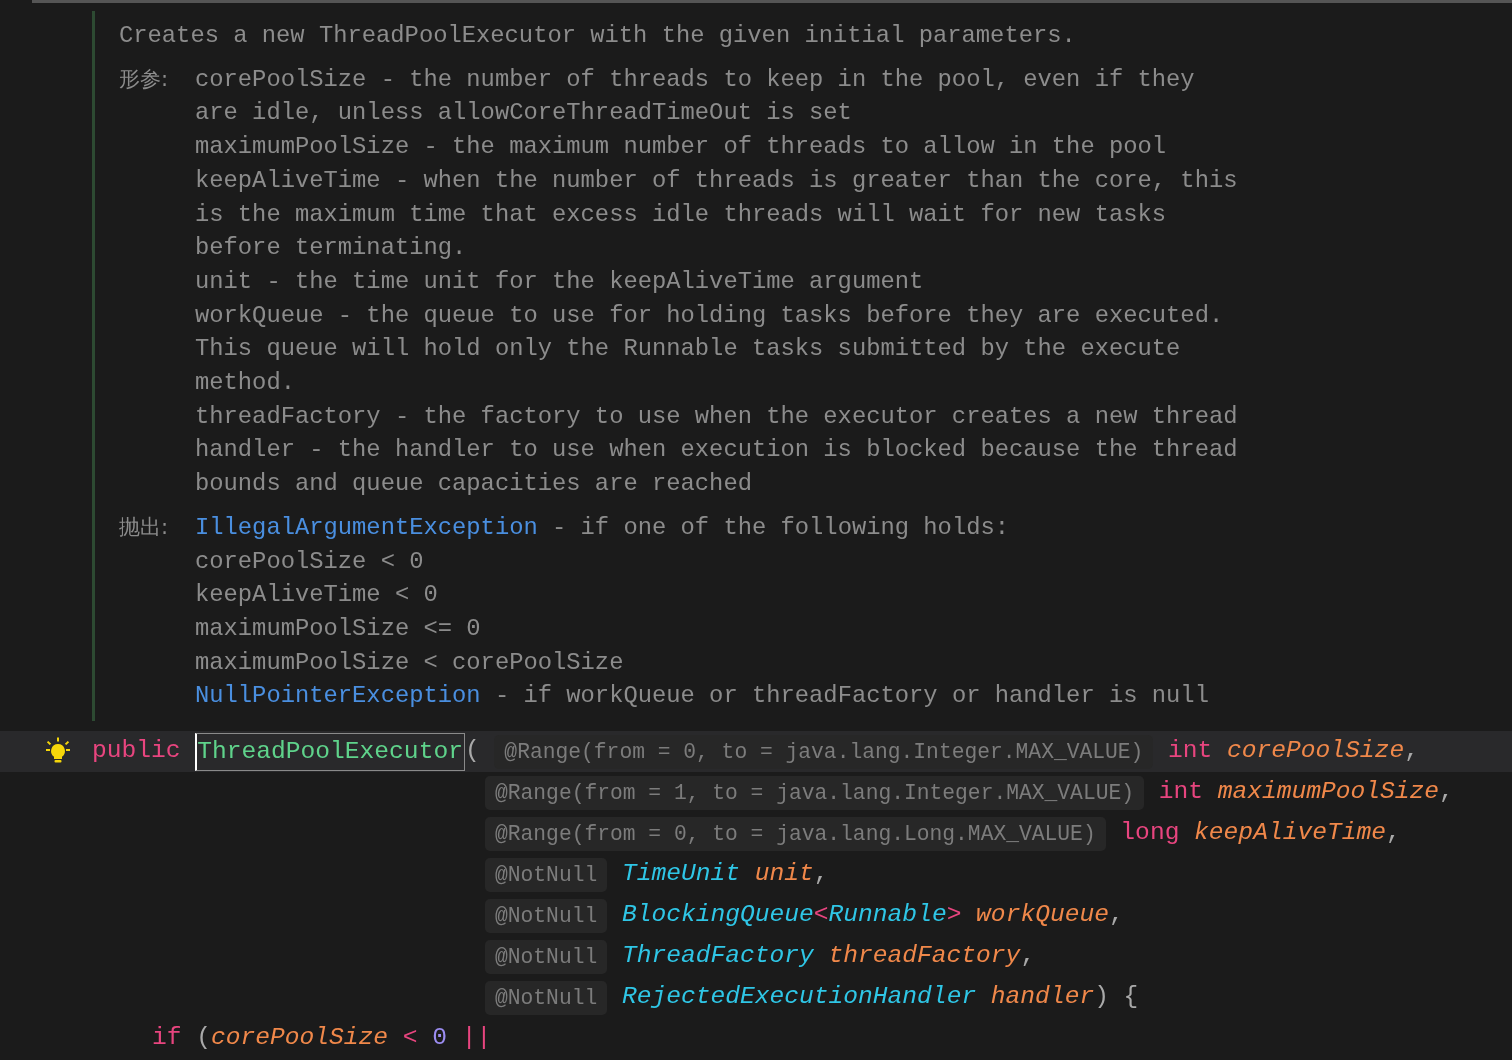 Image resolution: width=1512 pixels, height=1060 pixels. Describe the element at coordinates (473, 484) in the screenshot. I see `doc-text: bounds and queue capacities are reached` at that location.